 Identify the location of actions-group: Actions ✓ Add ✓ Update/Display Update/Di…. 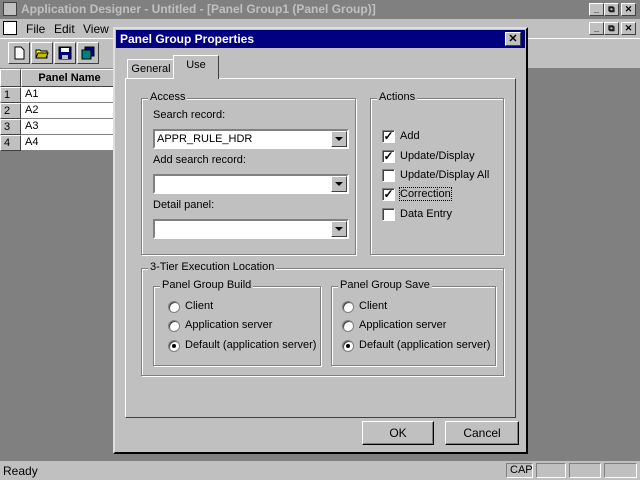
(437, 173).